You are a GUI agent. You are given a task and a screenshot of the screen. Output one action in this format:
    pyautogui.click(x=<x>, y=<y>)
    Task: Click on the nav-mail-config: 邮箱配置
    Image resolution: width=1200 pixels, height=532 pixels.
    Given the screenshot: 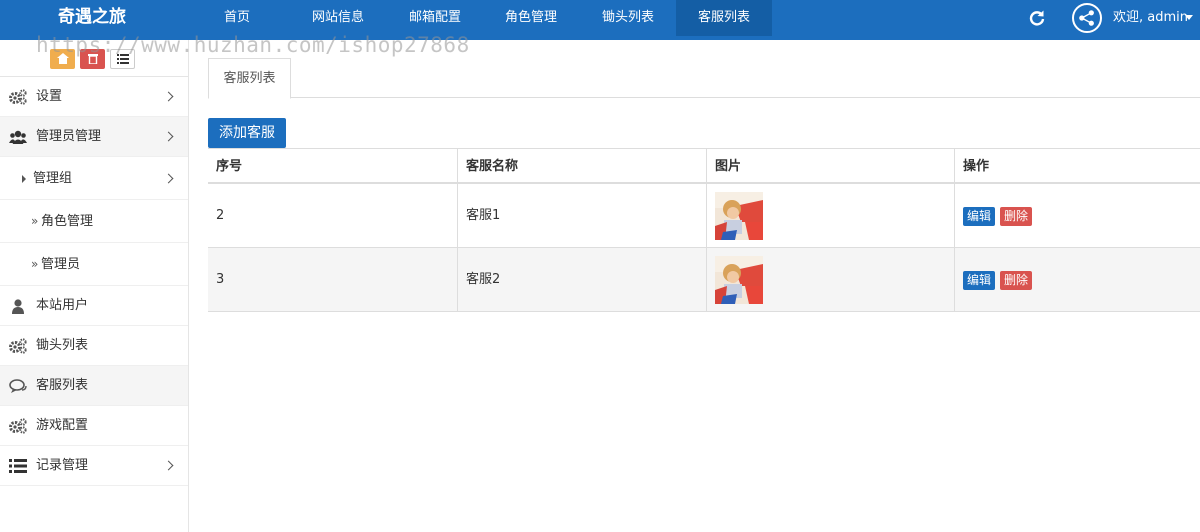 What is the action you would take?
    pyautogui.click(x=435, y=18)
    